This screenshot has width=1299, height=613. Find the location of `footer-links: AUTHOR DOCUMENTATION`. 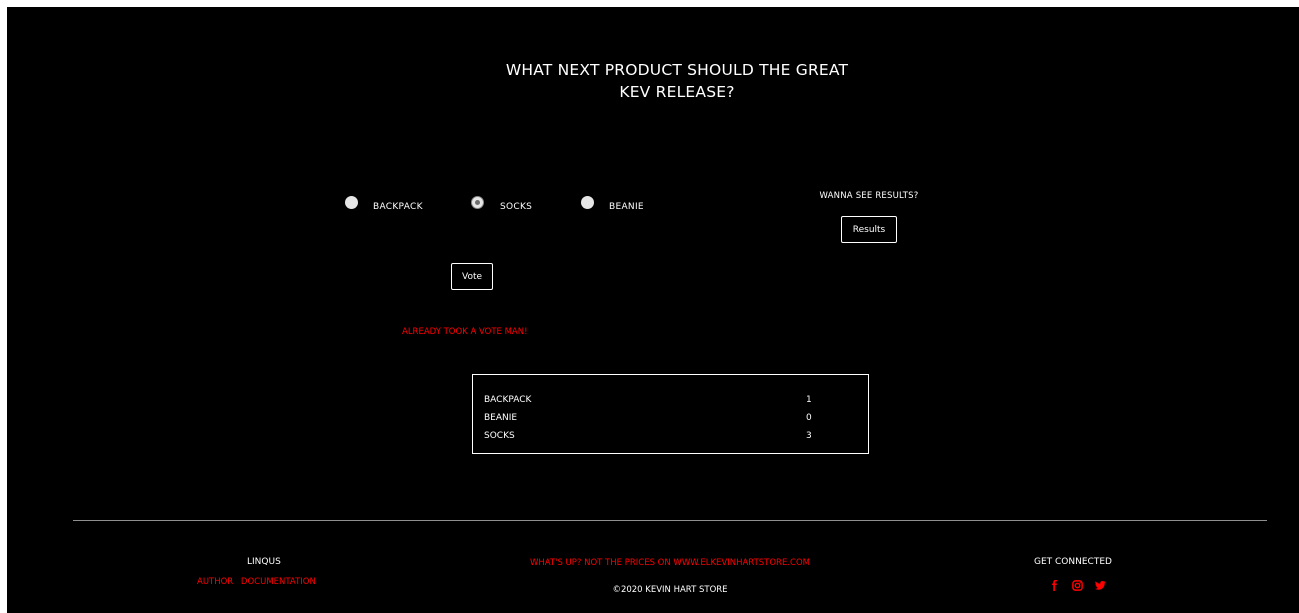

footer-links: AUTHOR DOCUMENTATION is located at coordinates (259, 582).